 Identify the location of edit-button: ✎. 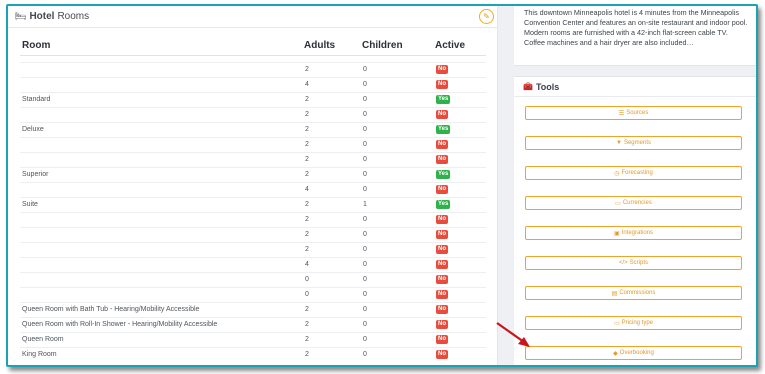
(486, 16).